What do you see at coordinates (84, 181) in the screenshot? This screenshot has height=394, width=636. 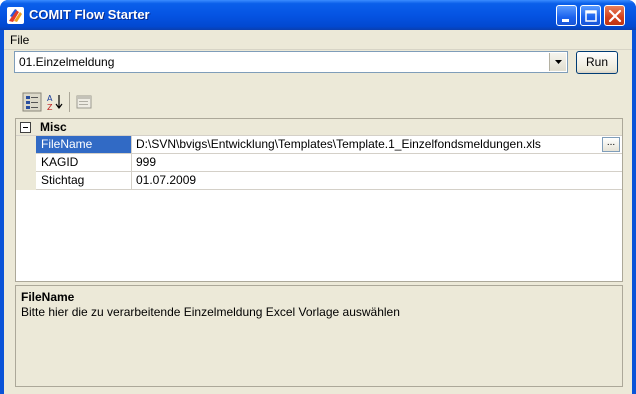 I see `property-name: Stichtag` at bounding box center [84, 181].